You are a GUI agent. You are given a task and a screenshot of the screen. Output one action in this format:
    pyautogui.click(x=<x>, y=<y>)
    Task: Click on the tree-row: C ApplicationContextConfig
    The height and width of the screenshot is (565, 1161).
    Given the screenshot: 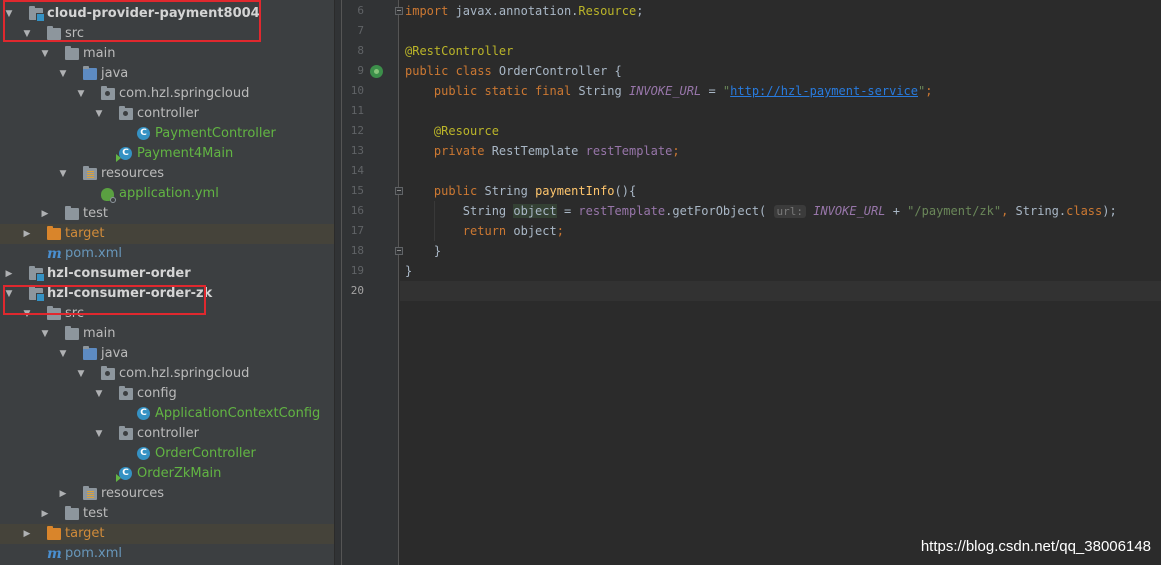 What is the action you would take?
    pyautogui.click(x=167, y=414)
    